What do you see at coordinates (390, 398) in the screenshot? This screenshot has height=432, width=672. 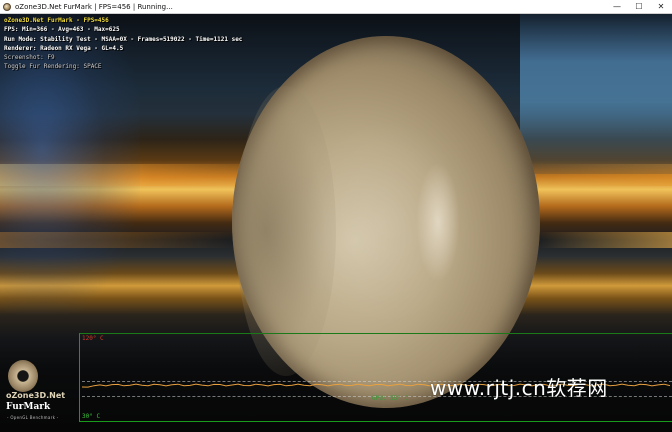 I see `graph-current-temp-label: GPU: 55° C` at bounding box center [390, 398].